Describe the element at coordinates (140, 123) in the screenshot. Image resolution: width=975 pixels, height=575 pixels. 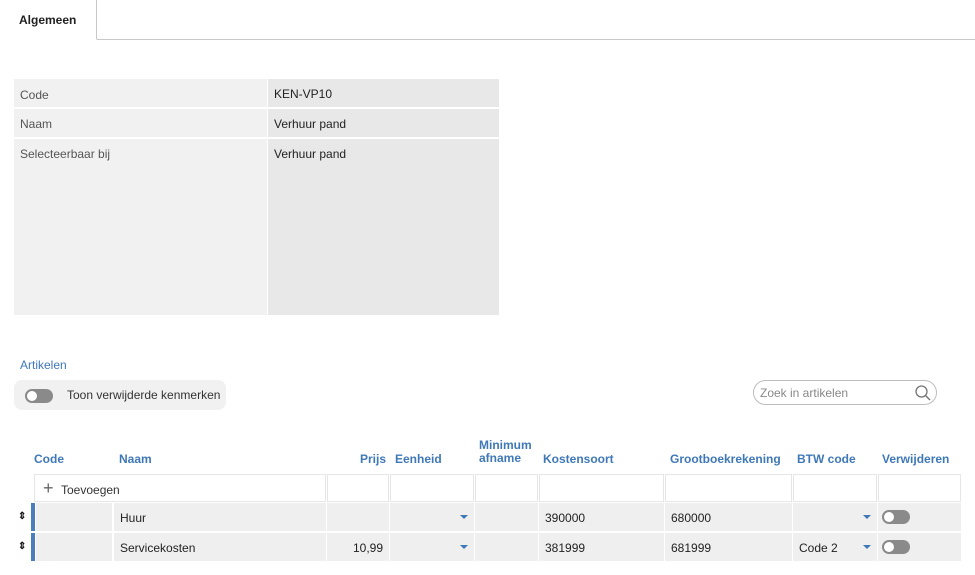
I see `naam-label: Naam` at that location.